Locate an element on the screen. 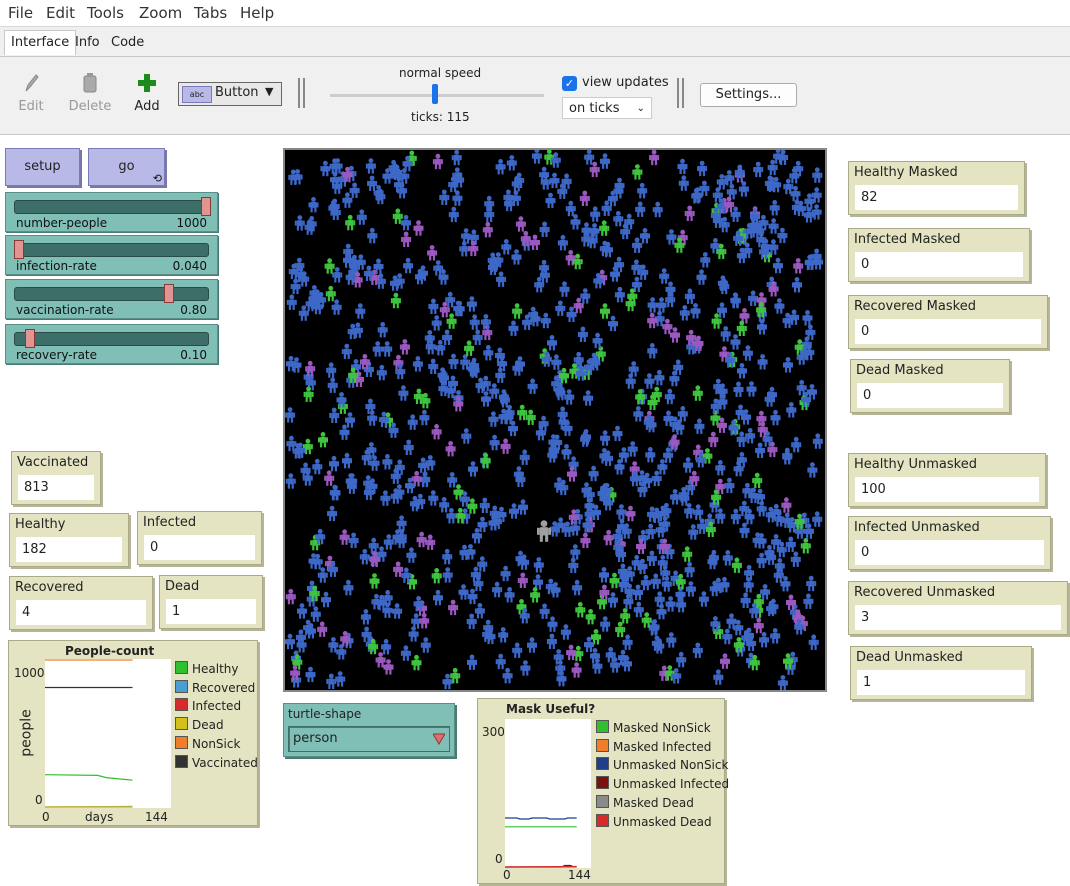 The image size is (1070, 886). slider-number-people: number-people 1000 is located at coordinates (111, 212).